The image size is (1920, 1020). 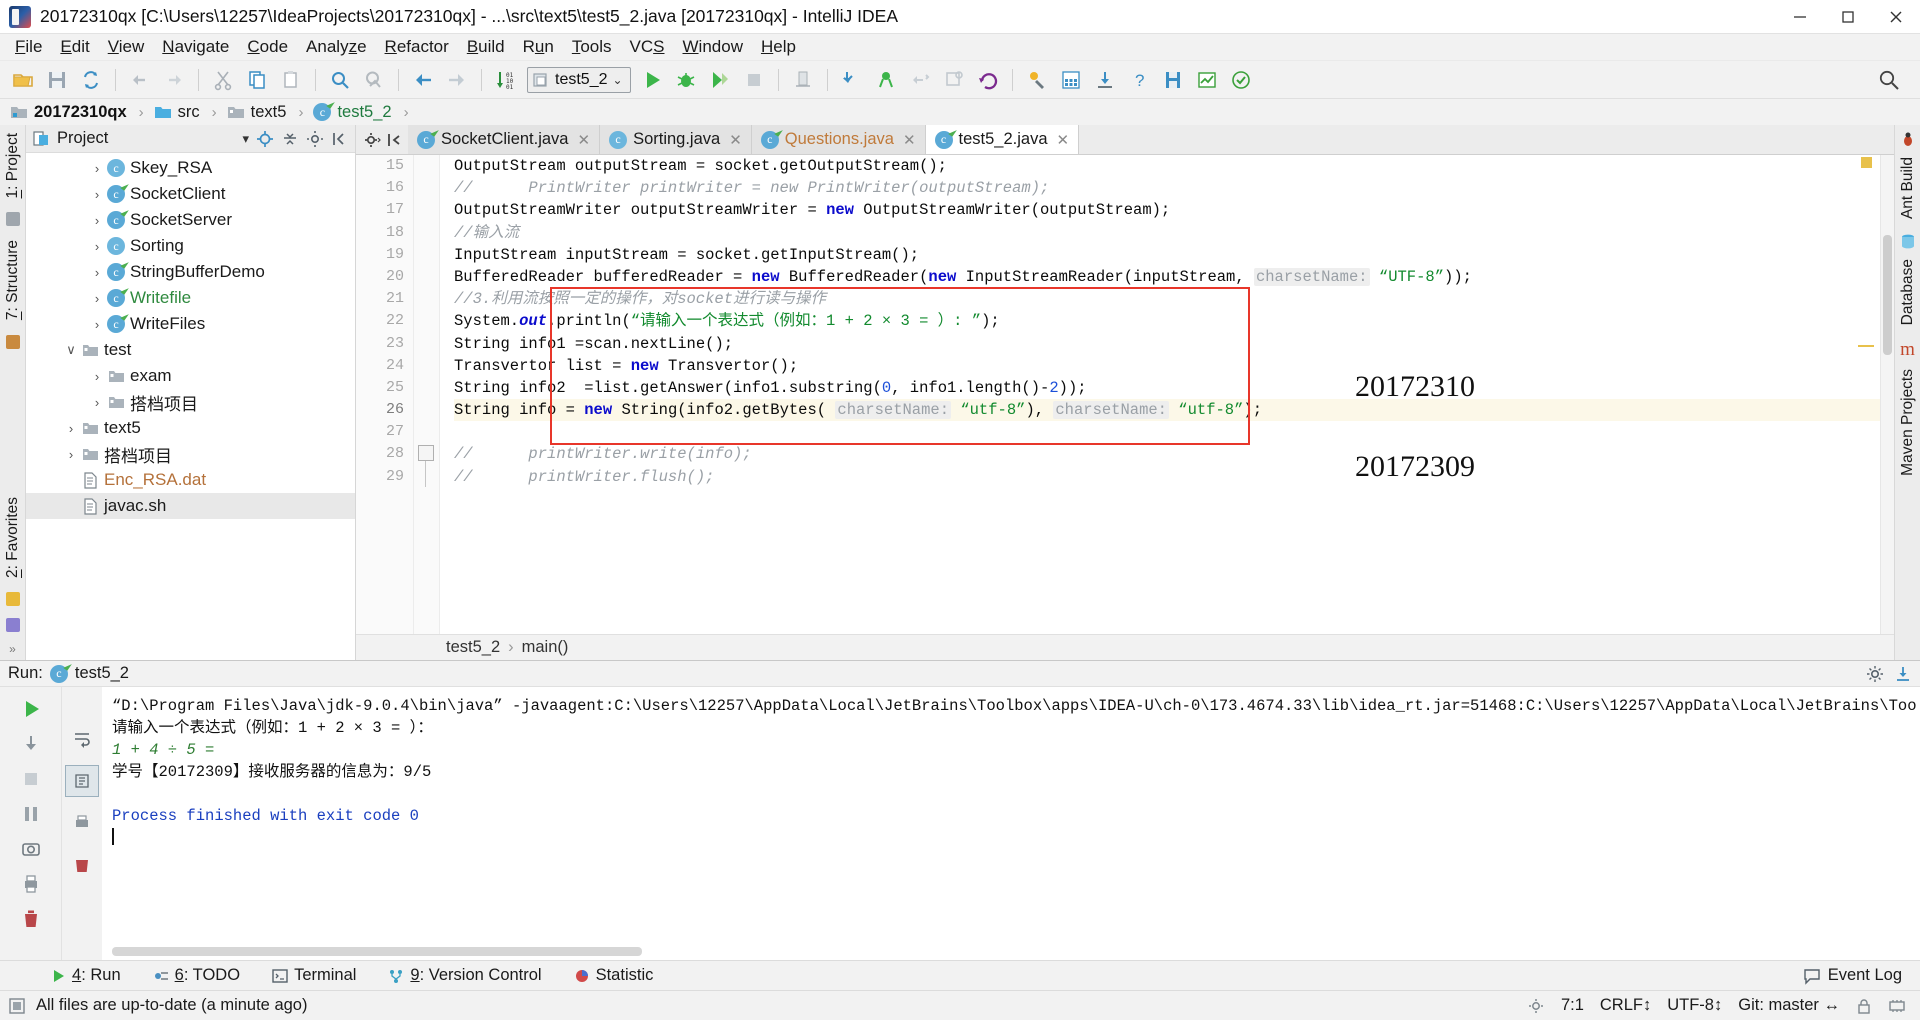 What do you see at coordinates (1071, 80) in the screenshot?
I see `project-structure-icon` at bounding box center [1071, 80].